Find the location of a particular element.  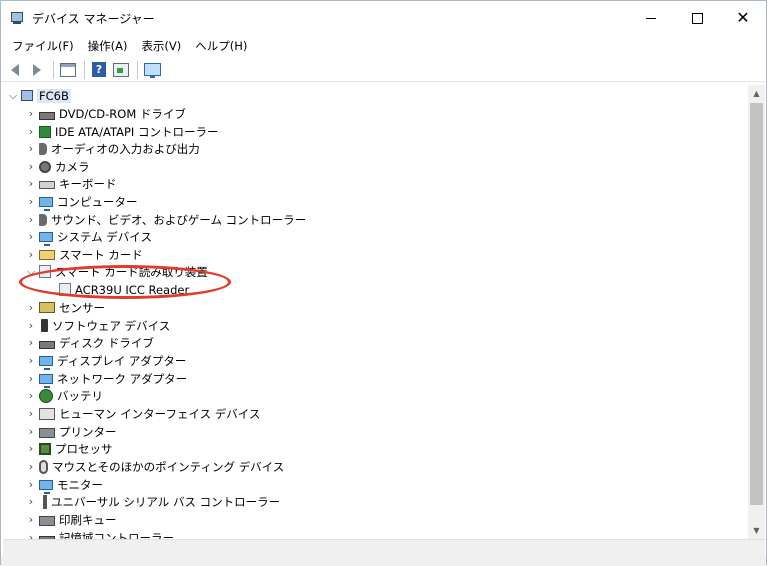

tree-item-battery: › バッテリ is located at coordinates (64, 395).